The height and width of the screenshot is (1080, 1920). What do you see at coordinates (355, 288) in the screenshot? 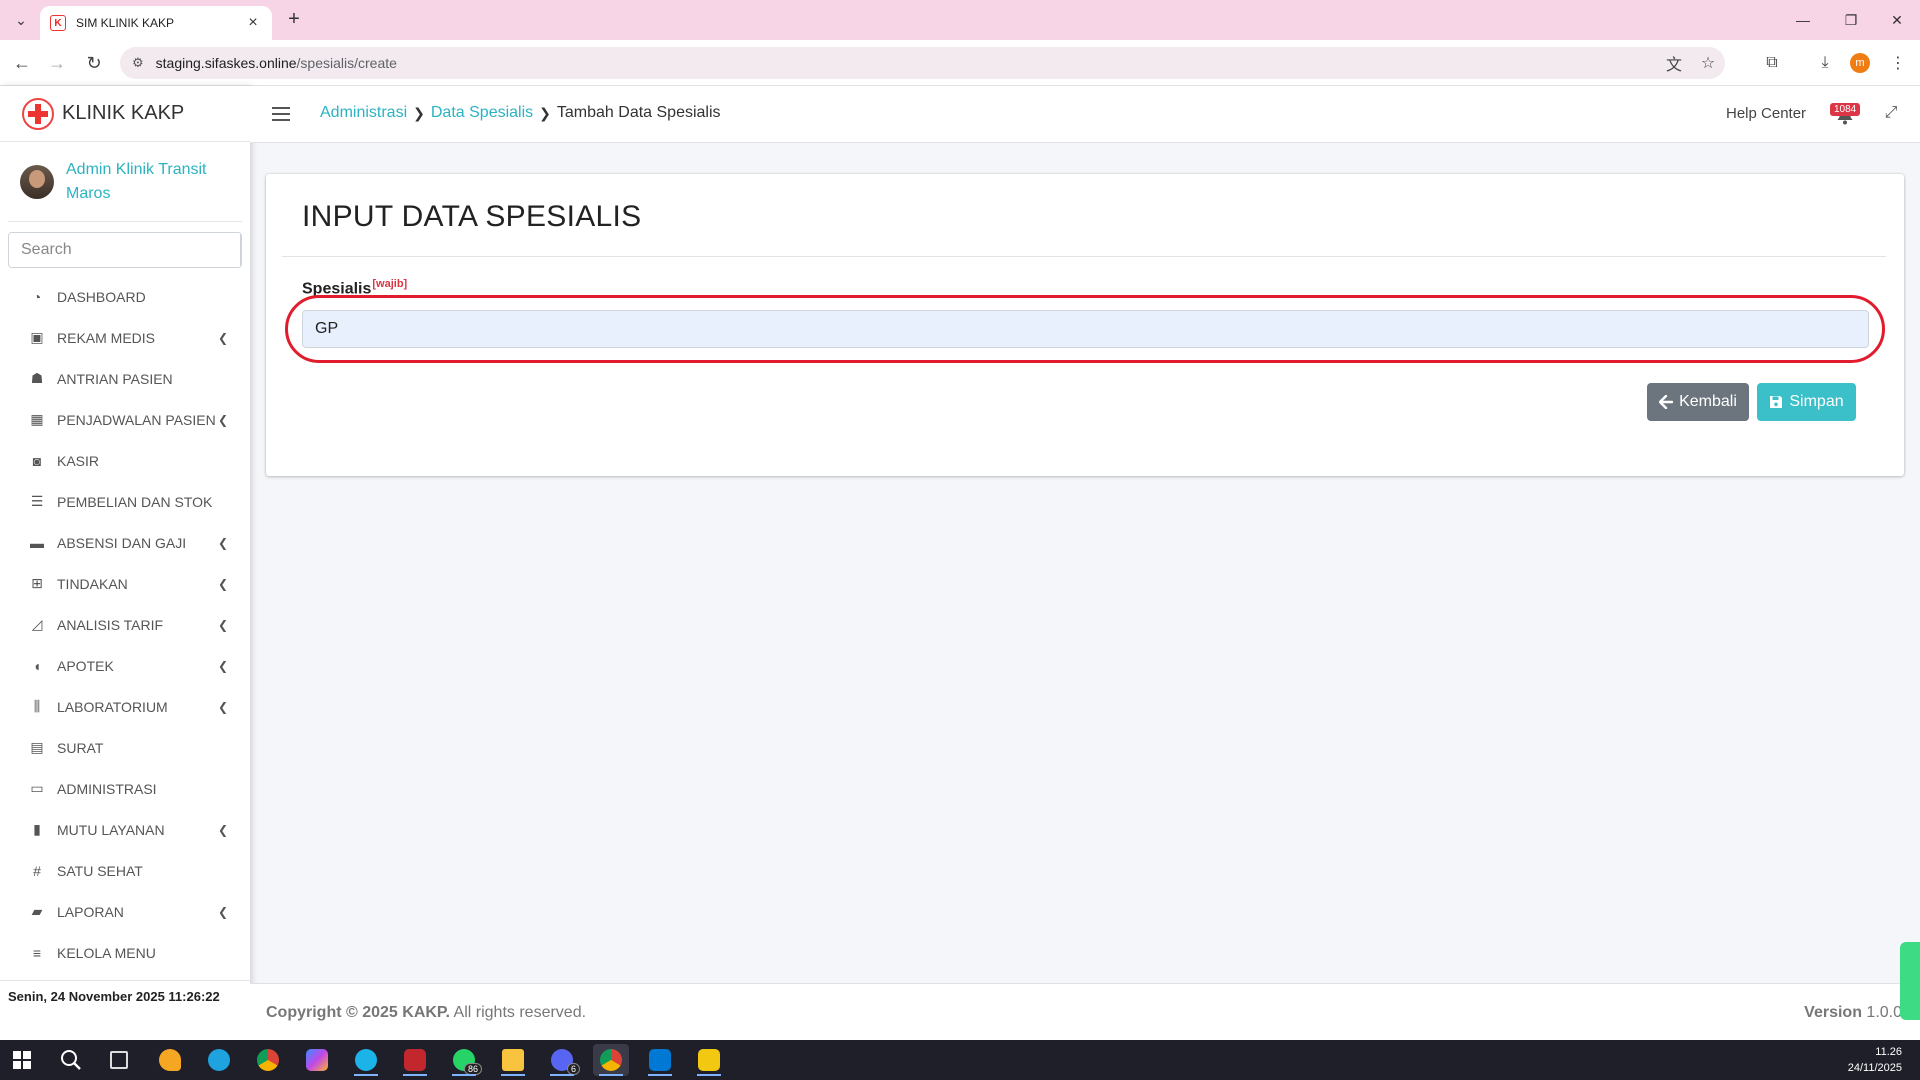
I see `spesialis-label: Spesialis[wajib]` at bounding box center [355, 288].